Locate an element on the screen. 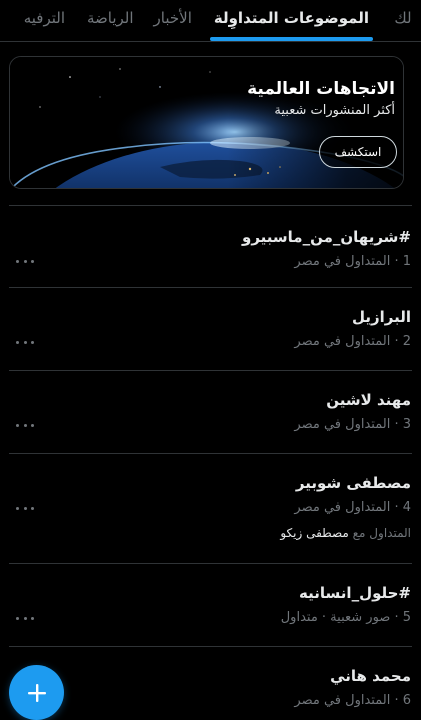 The height and width of the screenshot is (720, 421). banner-title: الاتجاهات العالمية is located at coordinates (321, 89).